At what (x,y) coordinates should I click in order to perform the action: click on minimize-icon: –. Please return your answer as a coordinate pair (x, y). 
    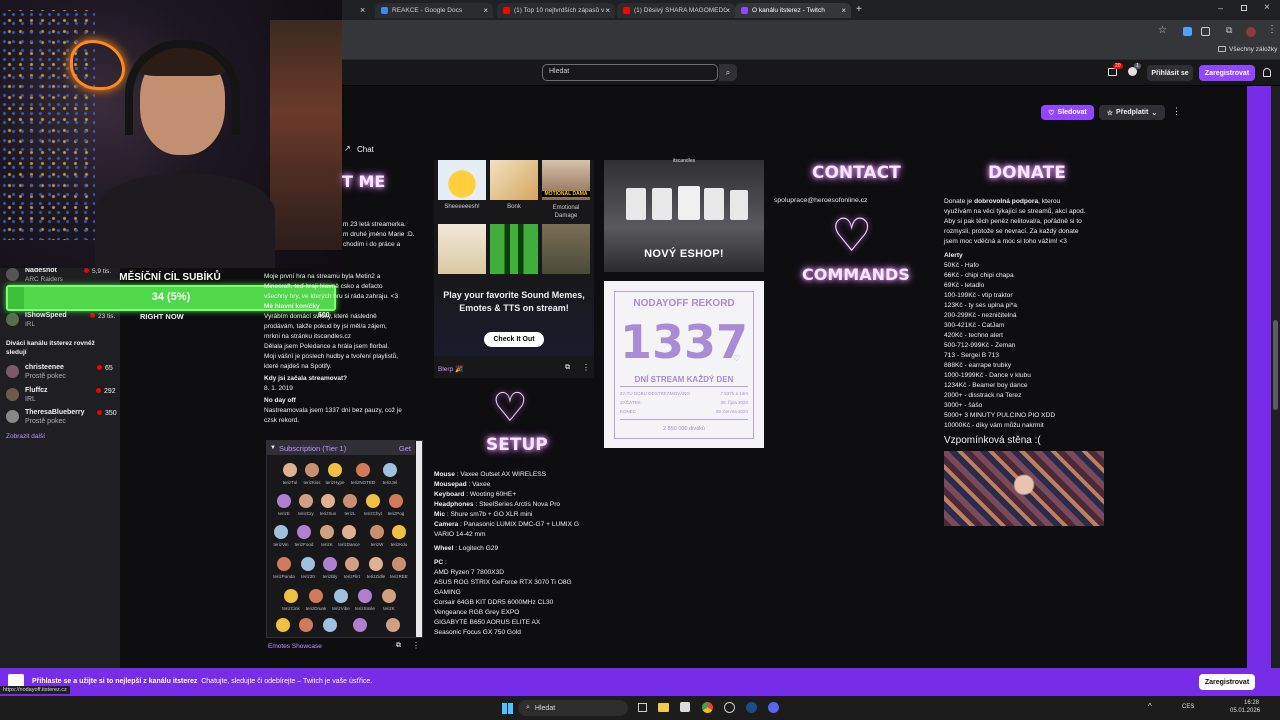
    Looking at the image, I should click on (1220, 8).